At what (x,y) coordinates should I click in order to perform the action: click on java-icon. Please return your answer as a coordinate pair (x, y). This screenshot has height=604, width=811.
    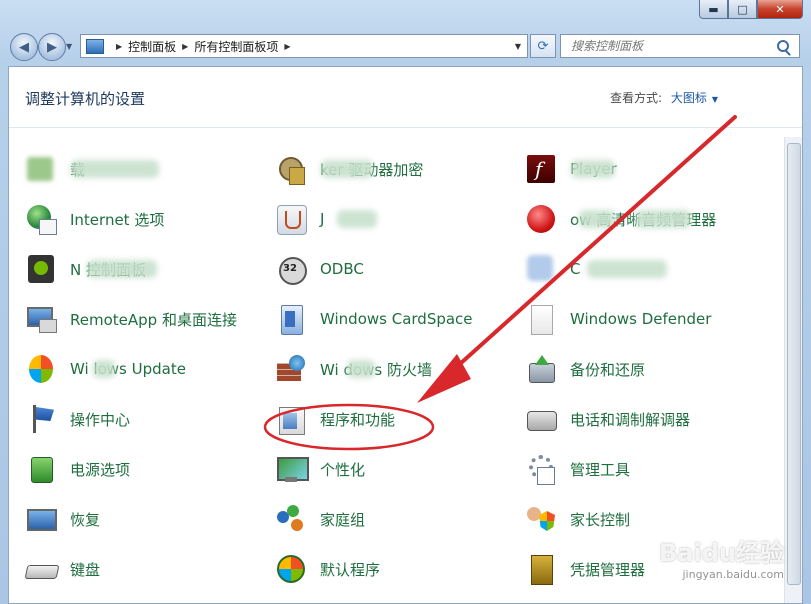
    Looking at the image, I should click on (291, 219).